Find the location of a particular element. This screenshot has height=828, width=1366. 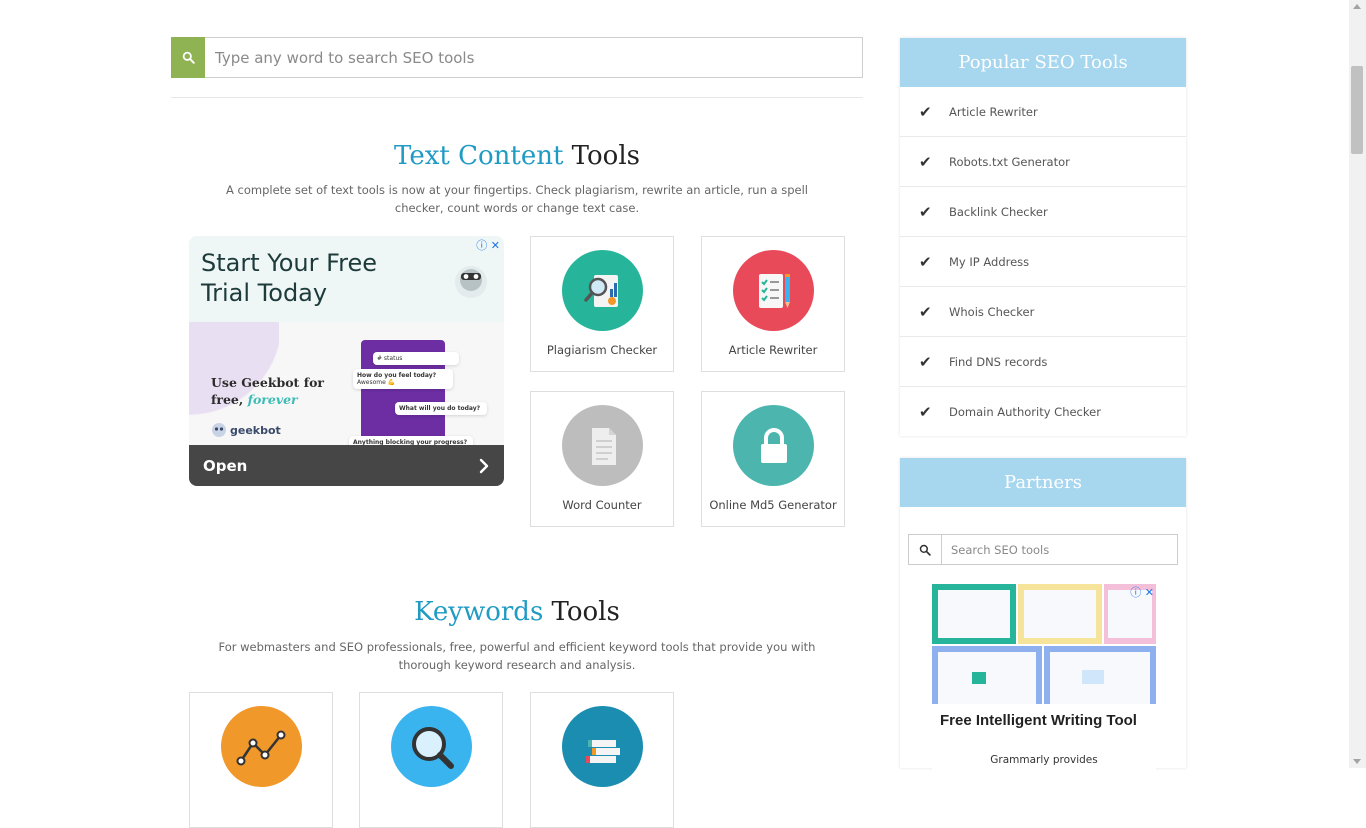

search-button is located at coordinates (188, 57).